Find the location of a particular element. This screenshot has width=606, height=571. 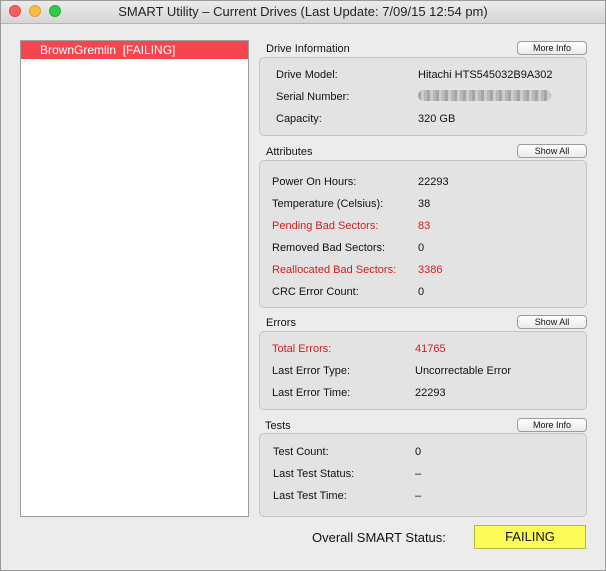

last-test-time-value: – is located at coordinates (418, 496).